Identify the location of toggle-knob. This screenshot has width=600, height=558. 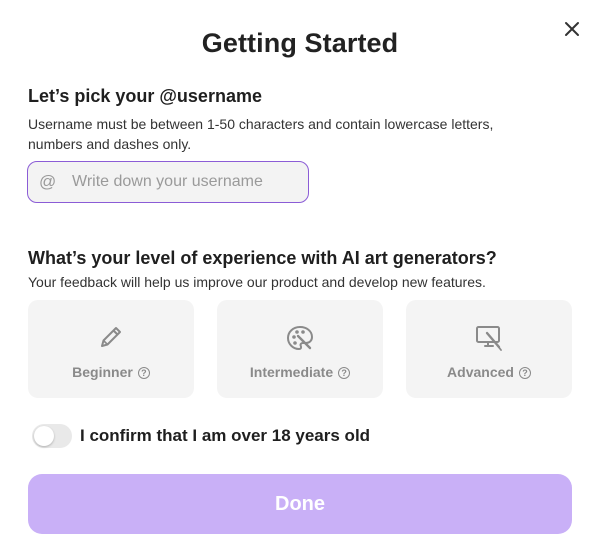
(44, 436).